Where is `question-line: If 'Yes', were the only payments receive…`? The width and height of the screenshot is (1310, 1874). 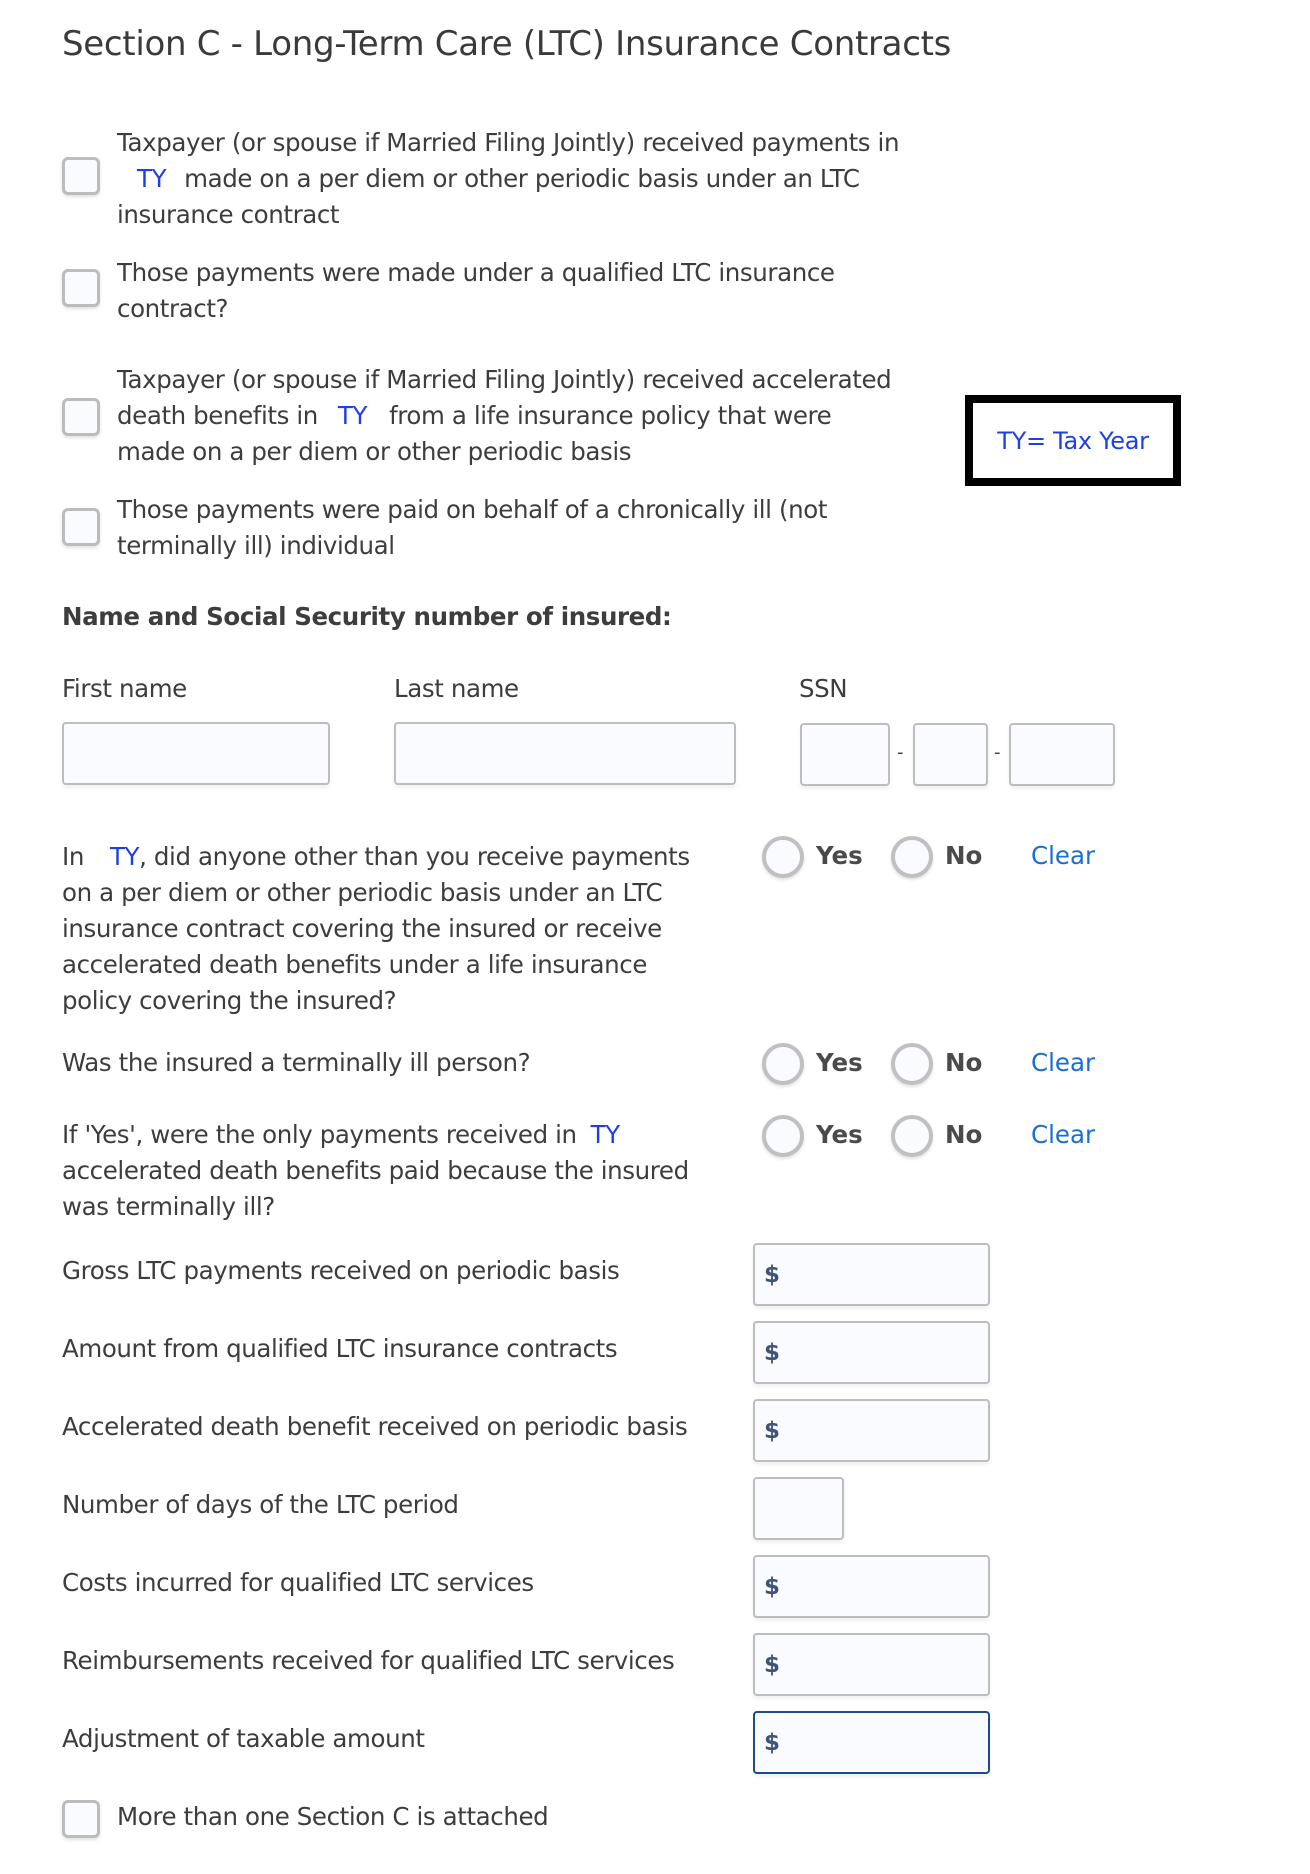
question-line: If 'Yes', were the only payments receive… is located at coordinates (402, 1135).